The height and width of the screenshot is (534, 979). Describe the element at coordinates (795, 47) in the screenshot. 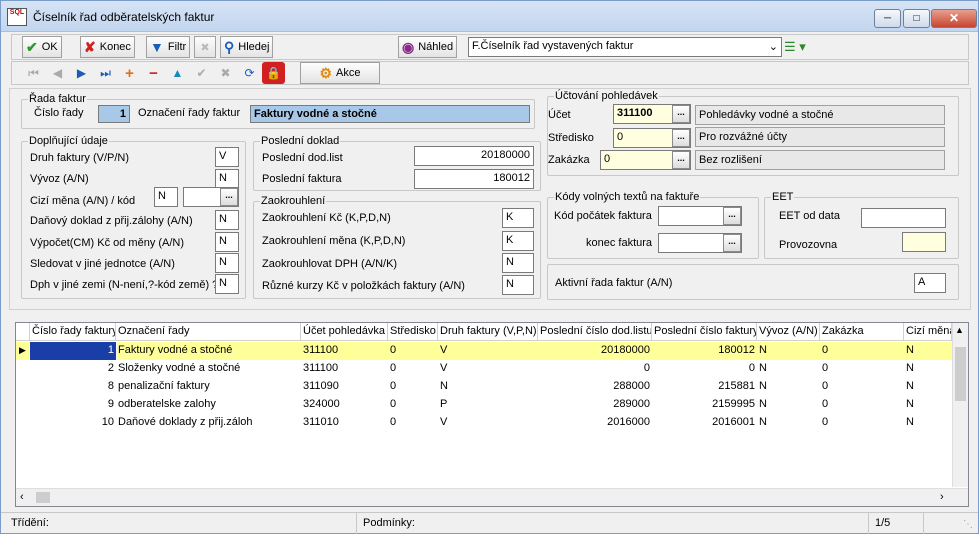

I see `list-menu-icon: ☰ ▾` at that location.